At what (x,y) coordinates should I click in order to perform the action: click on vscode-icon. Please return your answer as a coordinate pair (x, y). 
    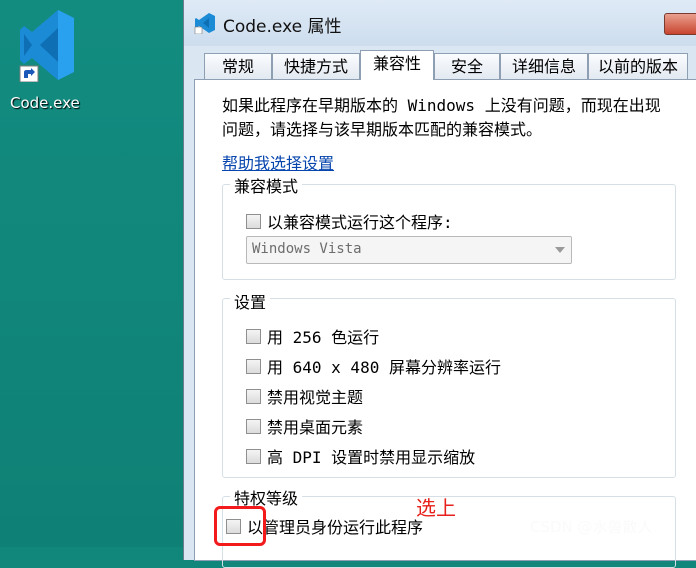
    Looking at the image, I should click on (46, 46).